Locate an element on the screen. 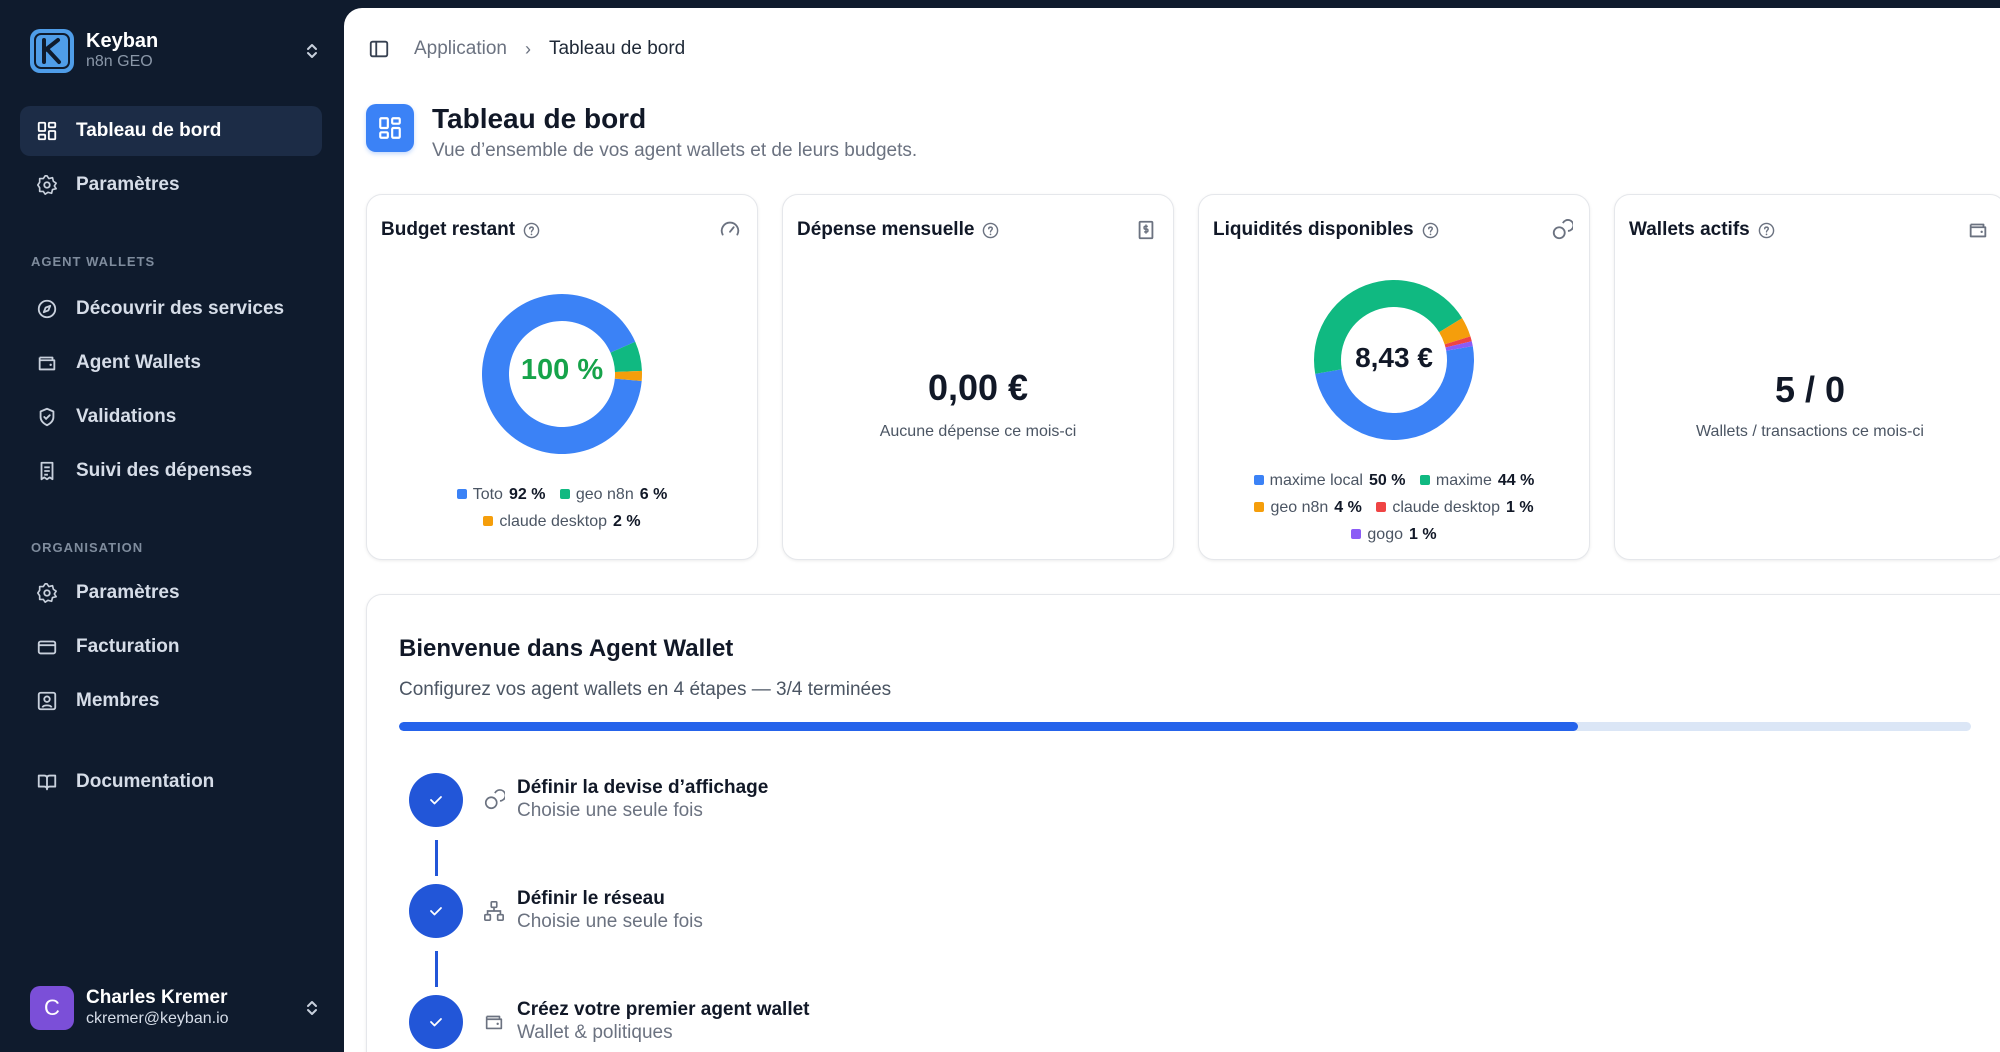 The width and height of the screenshot is (2000, 1052). legend-name: Toto is located at coordinates (487, 494).